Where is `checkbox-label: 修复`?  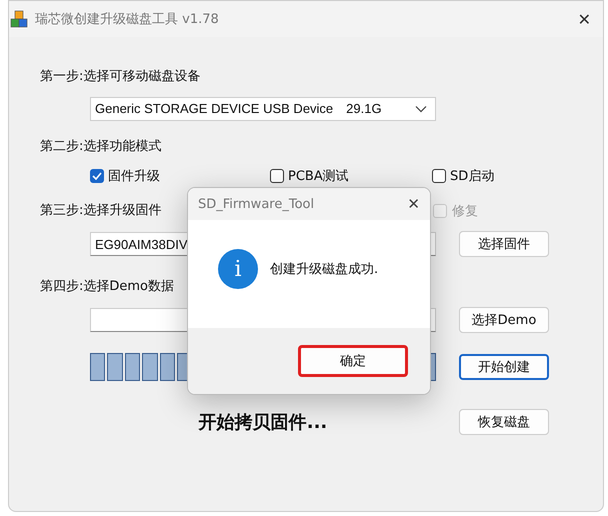 checkbox-label: 修复 is located at coordinates (465, 211).